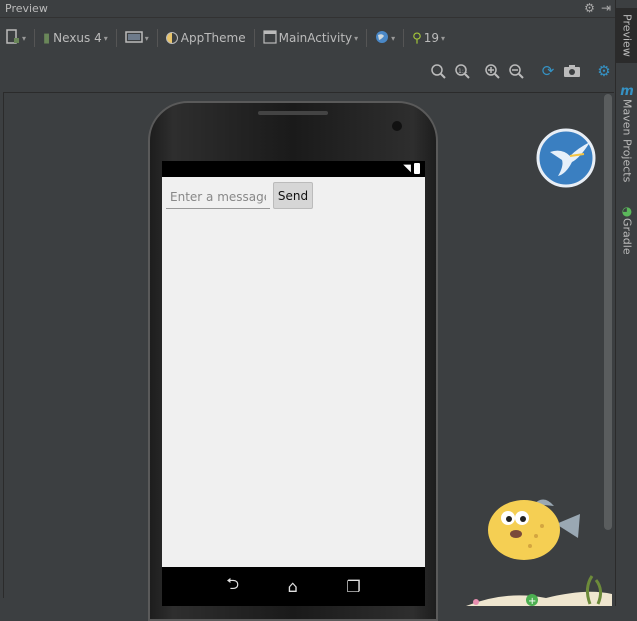  What do you see at coordinates (627, 91) in the screenshot?
I see `maven-icon: m` at bounding box center [627, 91].